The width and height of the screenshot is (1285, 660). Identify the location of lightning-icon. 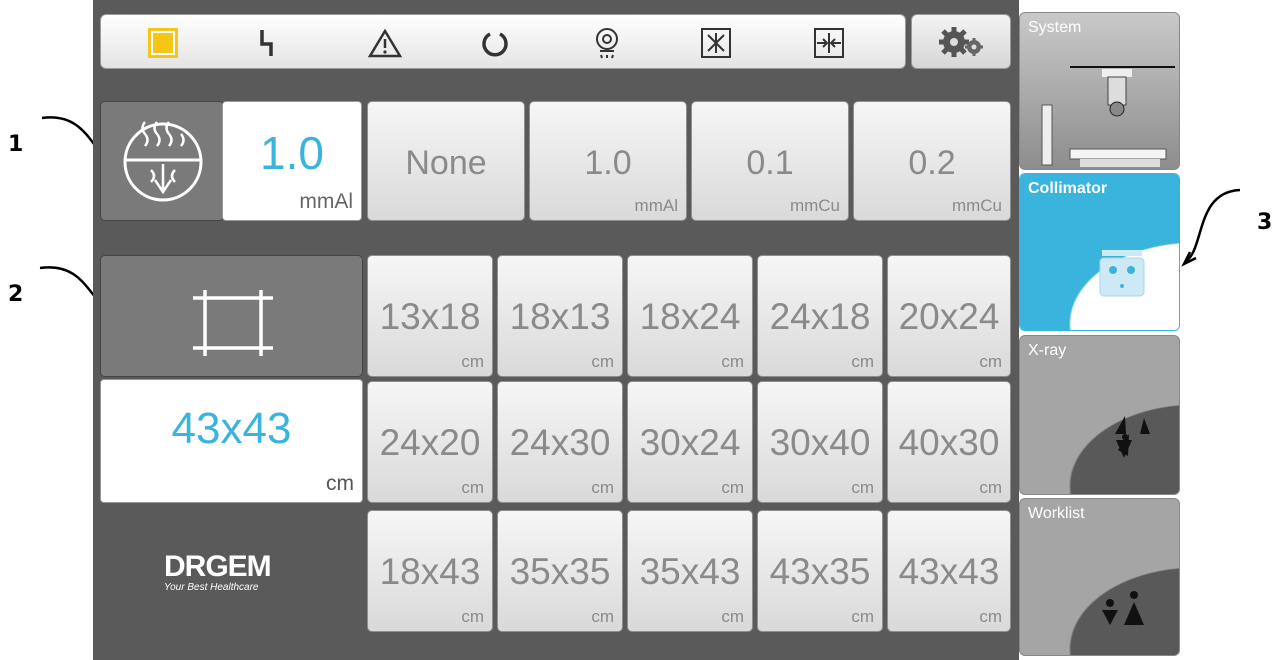
(267, 43).